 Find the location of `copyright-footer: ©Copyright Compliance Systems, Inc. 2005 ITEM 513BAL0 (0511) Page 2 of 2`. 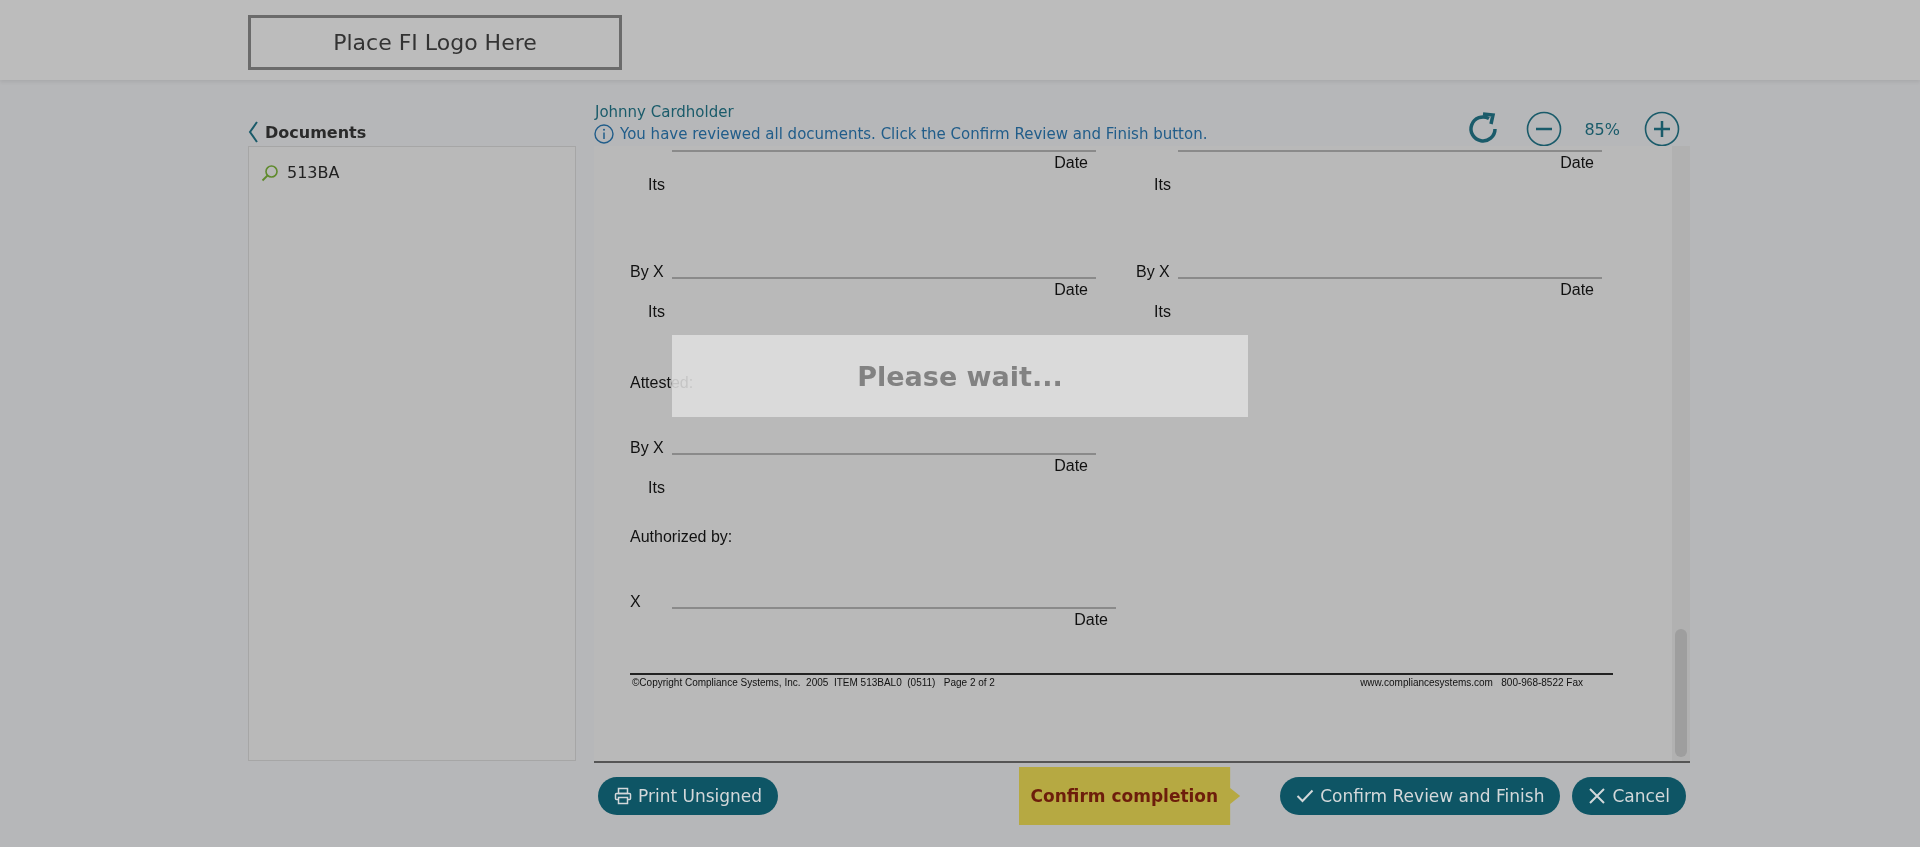

copyright-footer: ©Copyright Compliance Systems, Inc. 2005 ITEM 513BAL0 (0511) Page 2 of 2 is located at coordinates (813, 682).